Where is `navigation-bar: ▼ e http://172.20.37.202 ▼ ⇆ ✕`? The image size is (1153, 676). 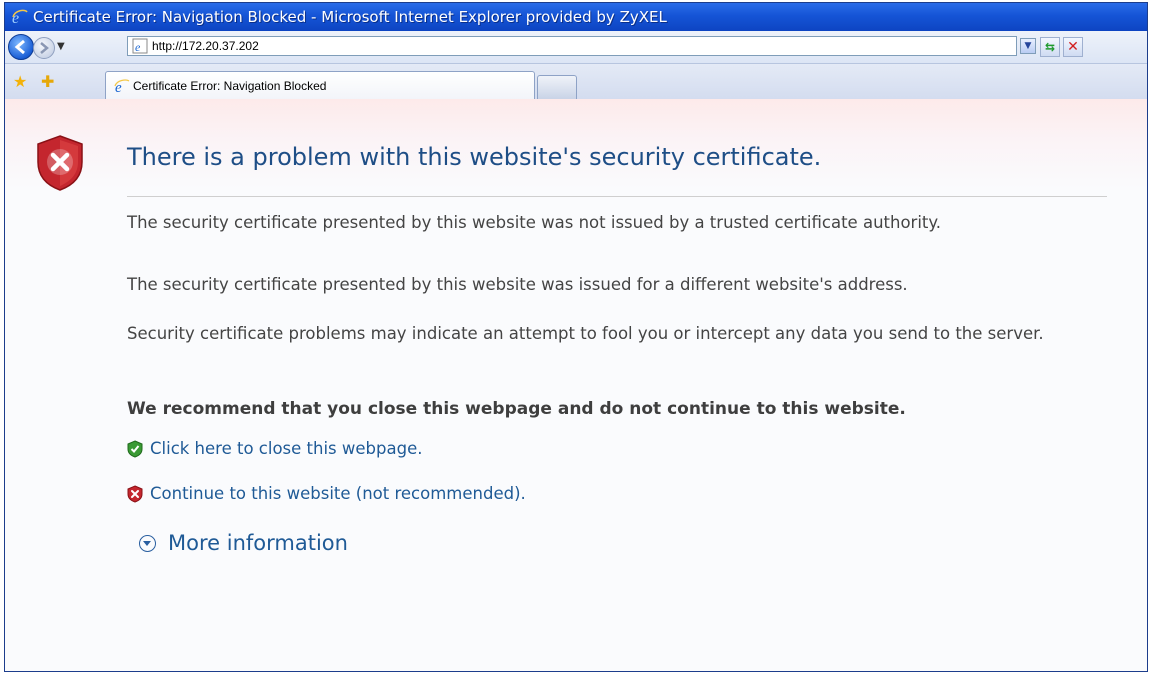 navigation-bar: ▼ e http://172.20.37.202 ▼ ⇆ ✕ is located at coordinates (576, 47).